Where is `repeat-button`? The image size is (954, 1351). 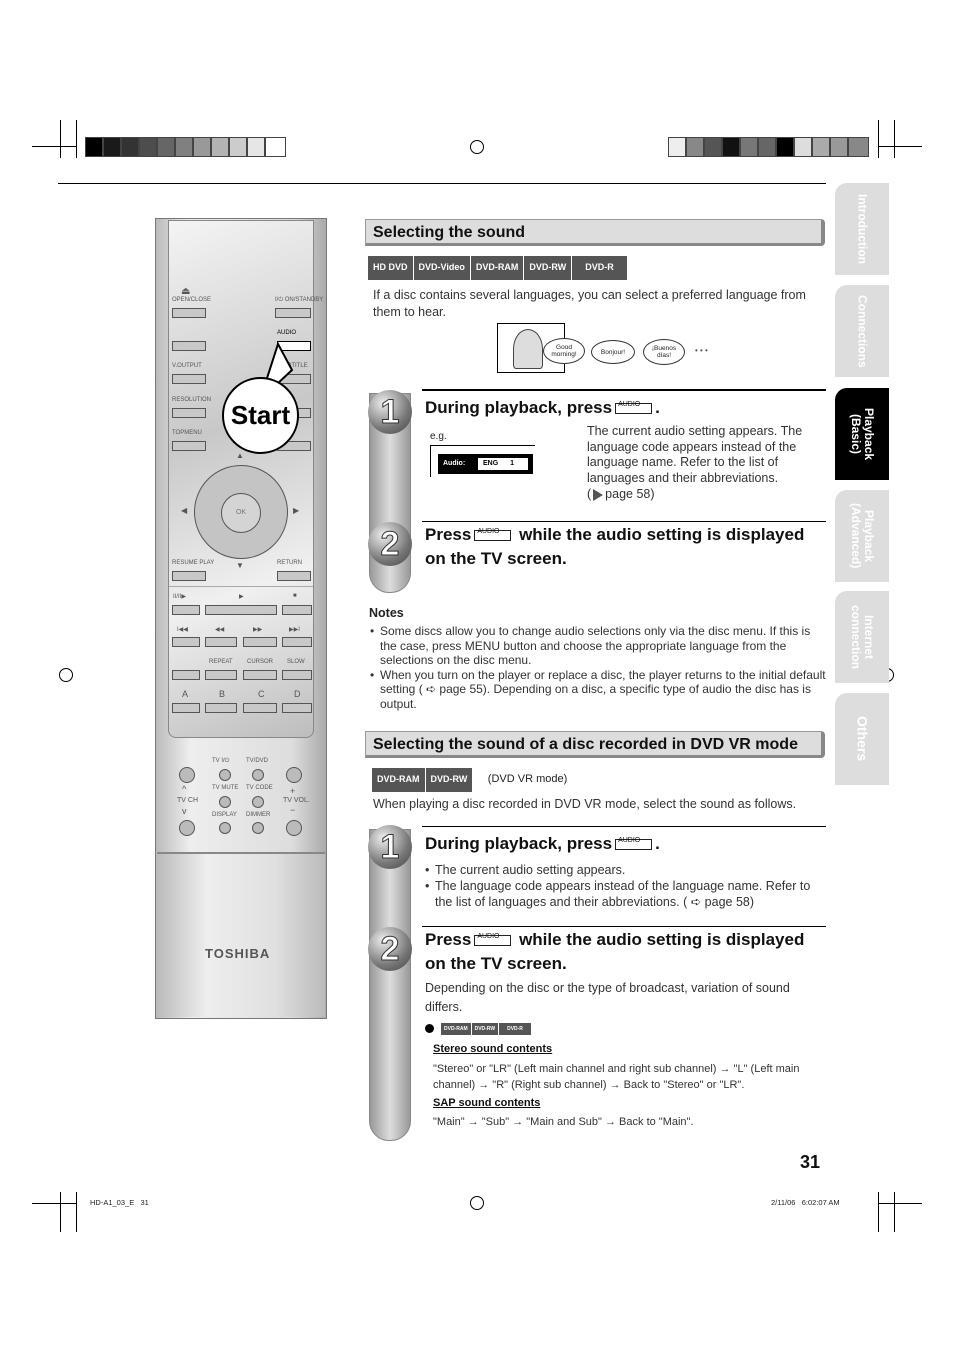 repeat-button is located at coordinates (221, 675).